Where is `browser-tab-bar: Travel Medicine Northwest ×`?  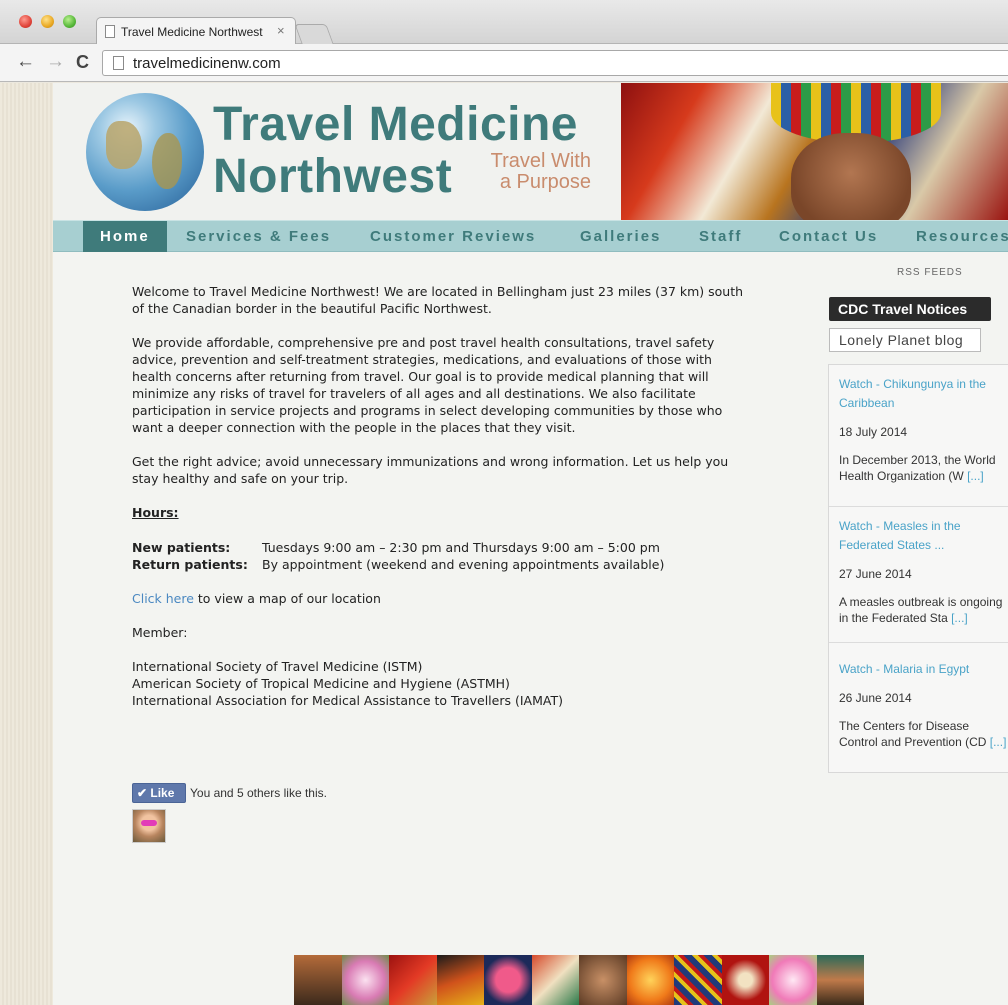 browser-tab-bar: Travel Medicine Northwest × is located at coordinates (504, 22).